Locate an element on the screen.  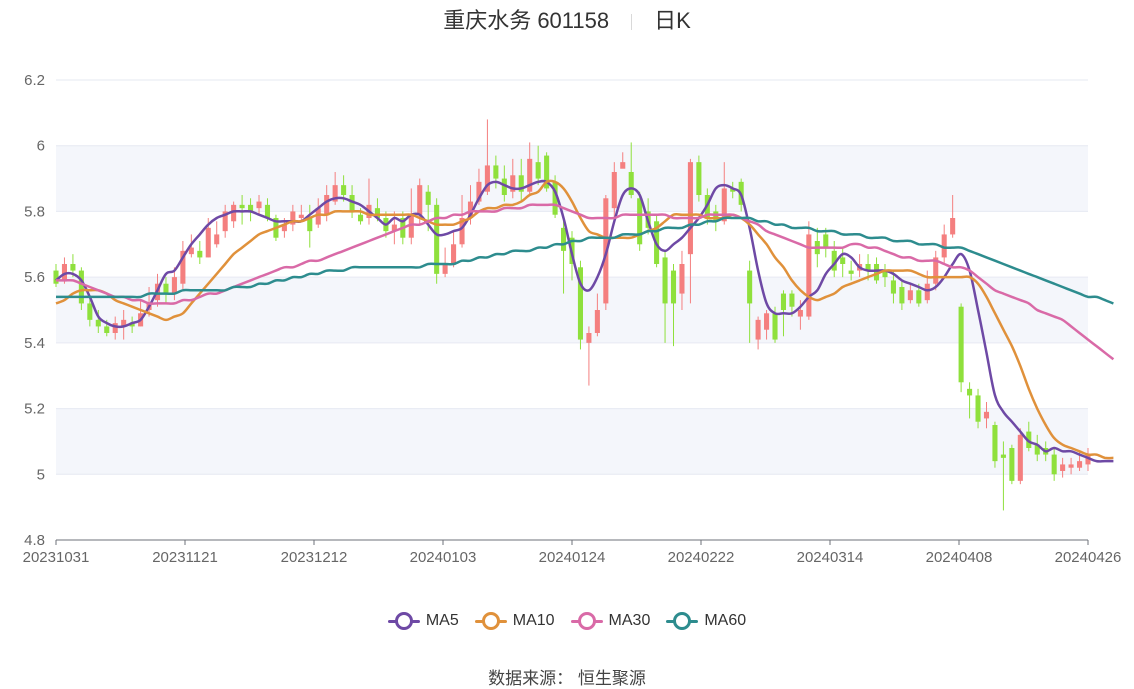
y-tick-label: 6 is located at coordinates (41, 146).